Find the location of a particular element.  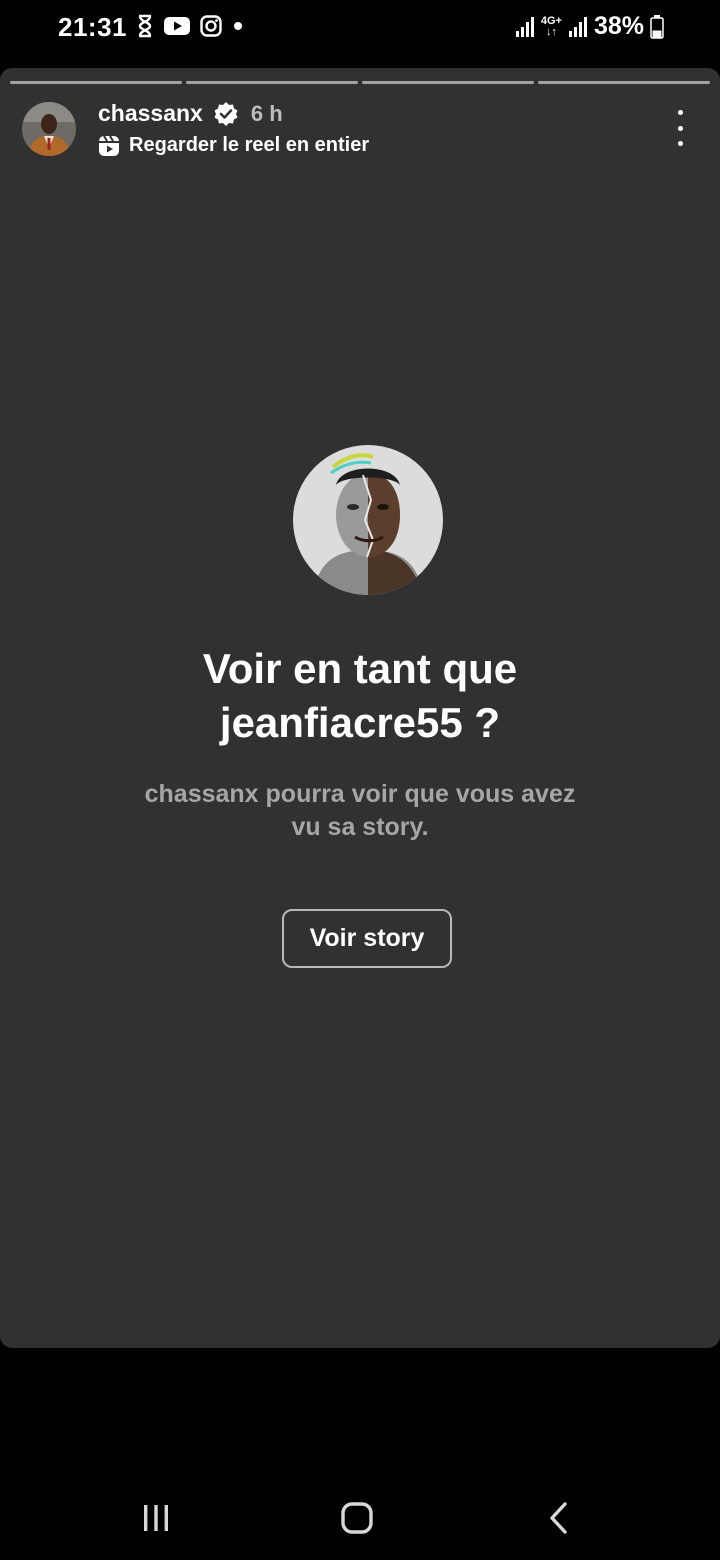

dot-icon is located at coordinates (238, 26).